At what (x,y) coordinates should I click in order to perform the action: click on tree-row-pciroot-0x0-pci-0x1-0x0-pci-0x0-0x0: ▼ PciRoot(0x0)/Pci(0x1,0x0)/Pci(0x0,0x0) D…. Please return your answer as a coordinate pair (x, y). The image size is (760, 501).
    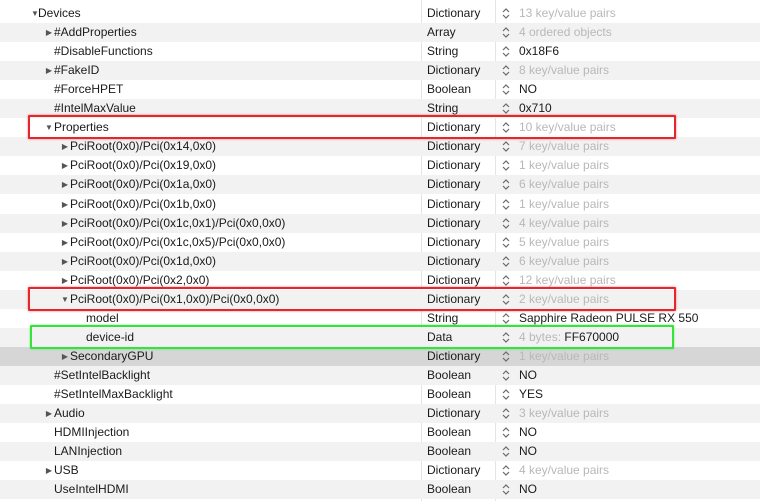
    Looking at the image, I should click on (380, 299).